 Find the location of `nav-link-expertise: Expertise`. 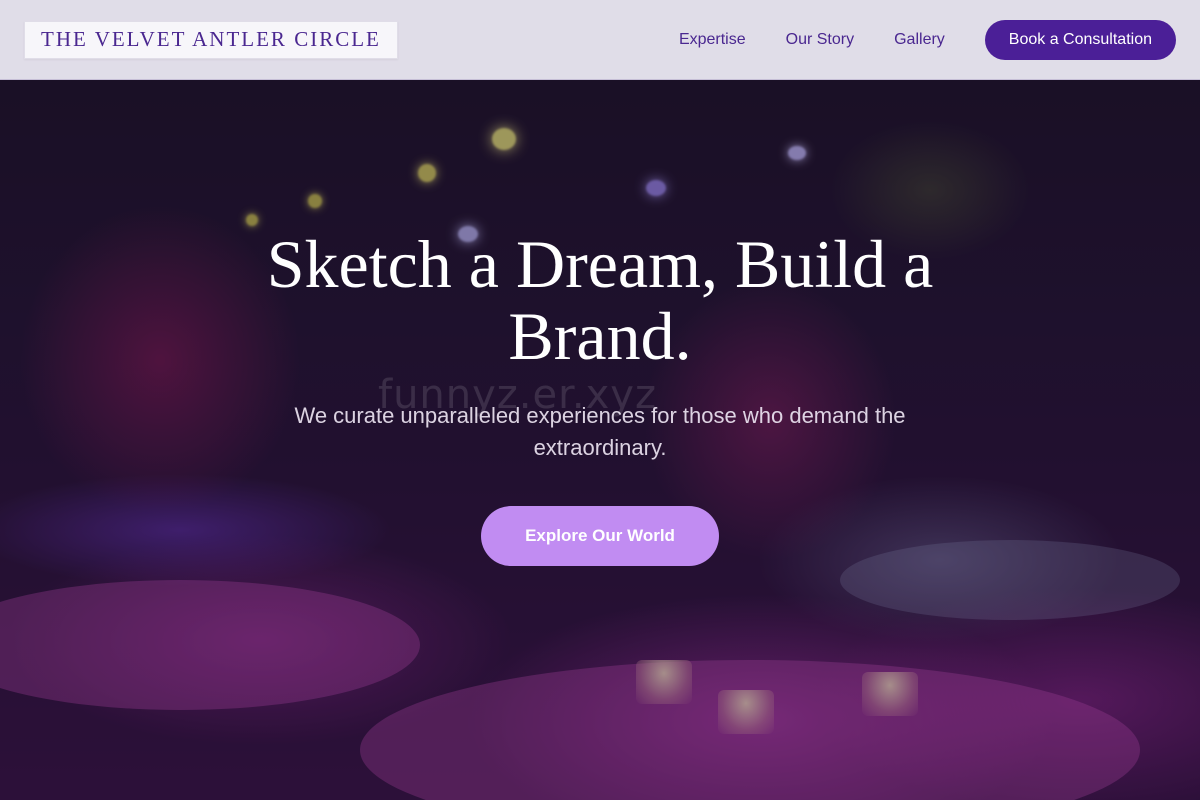

nav-link-expertise: Expertise is located at coordinates (712, 40).